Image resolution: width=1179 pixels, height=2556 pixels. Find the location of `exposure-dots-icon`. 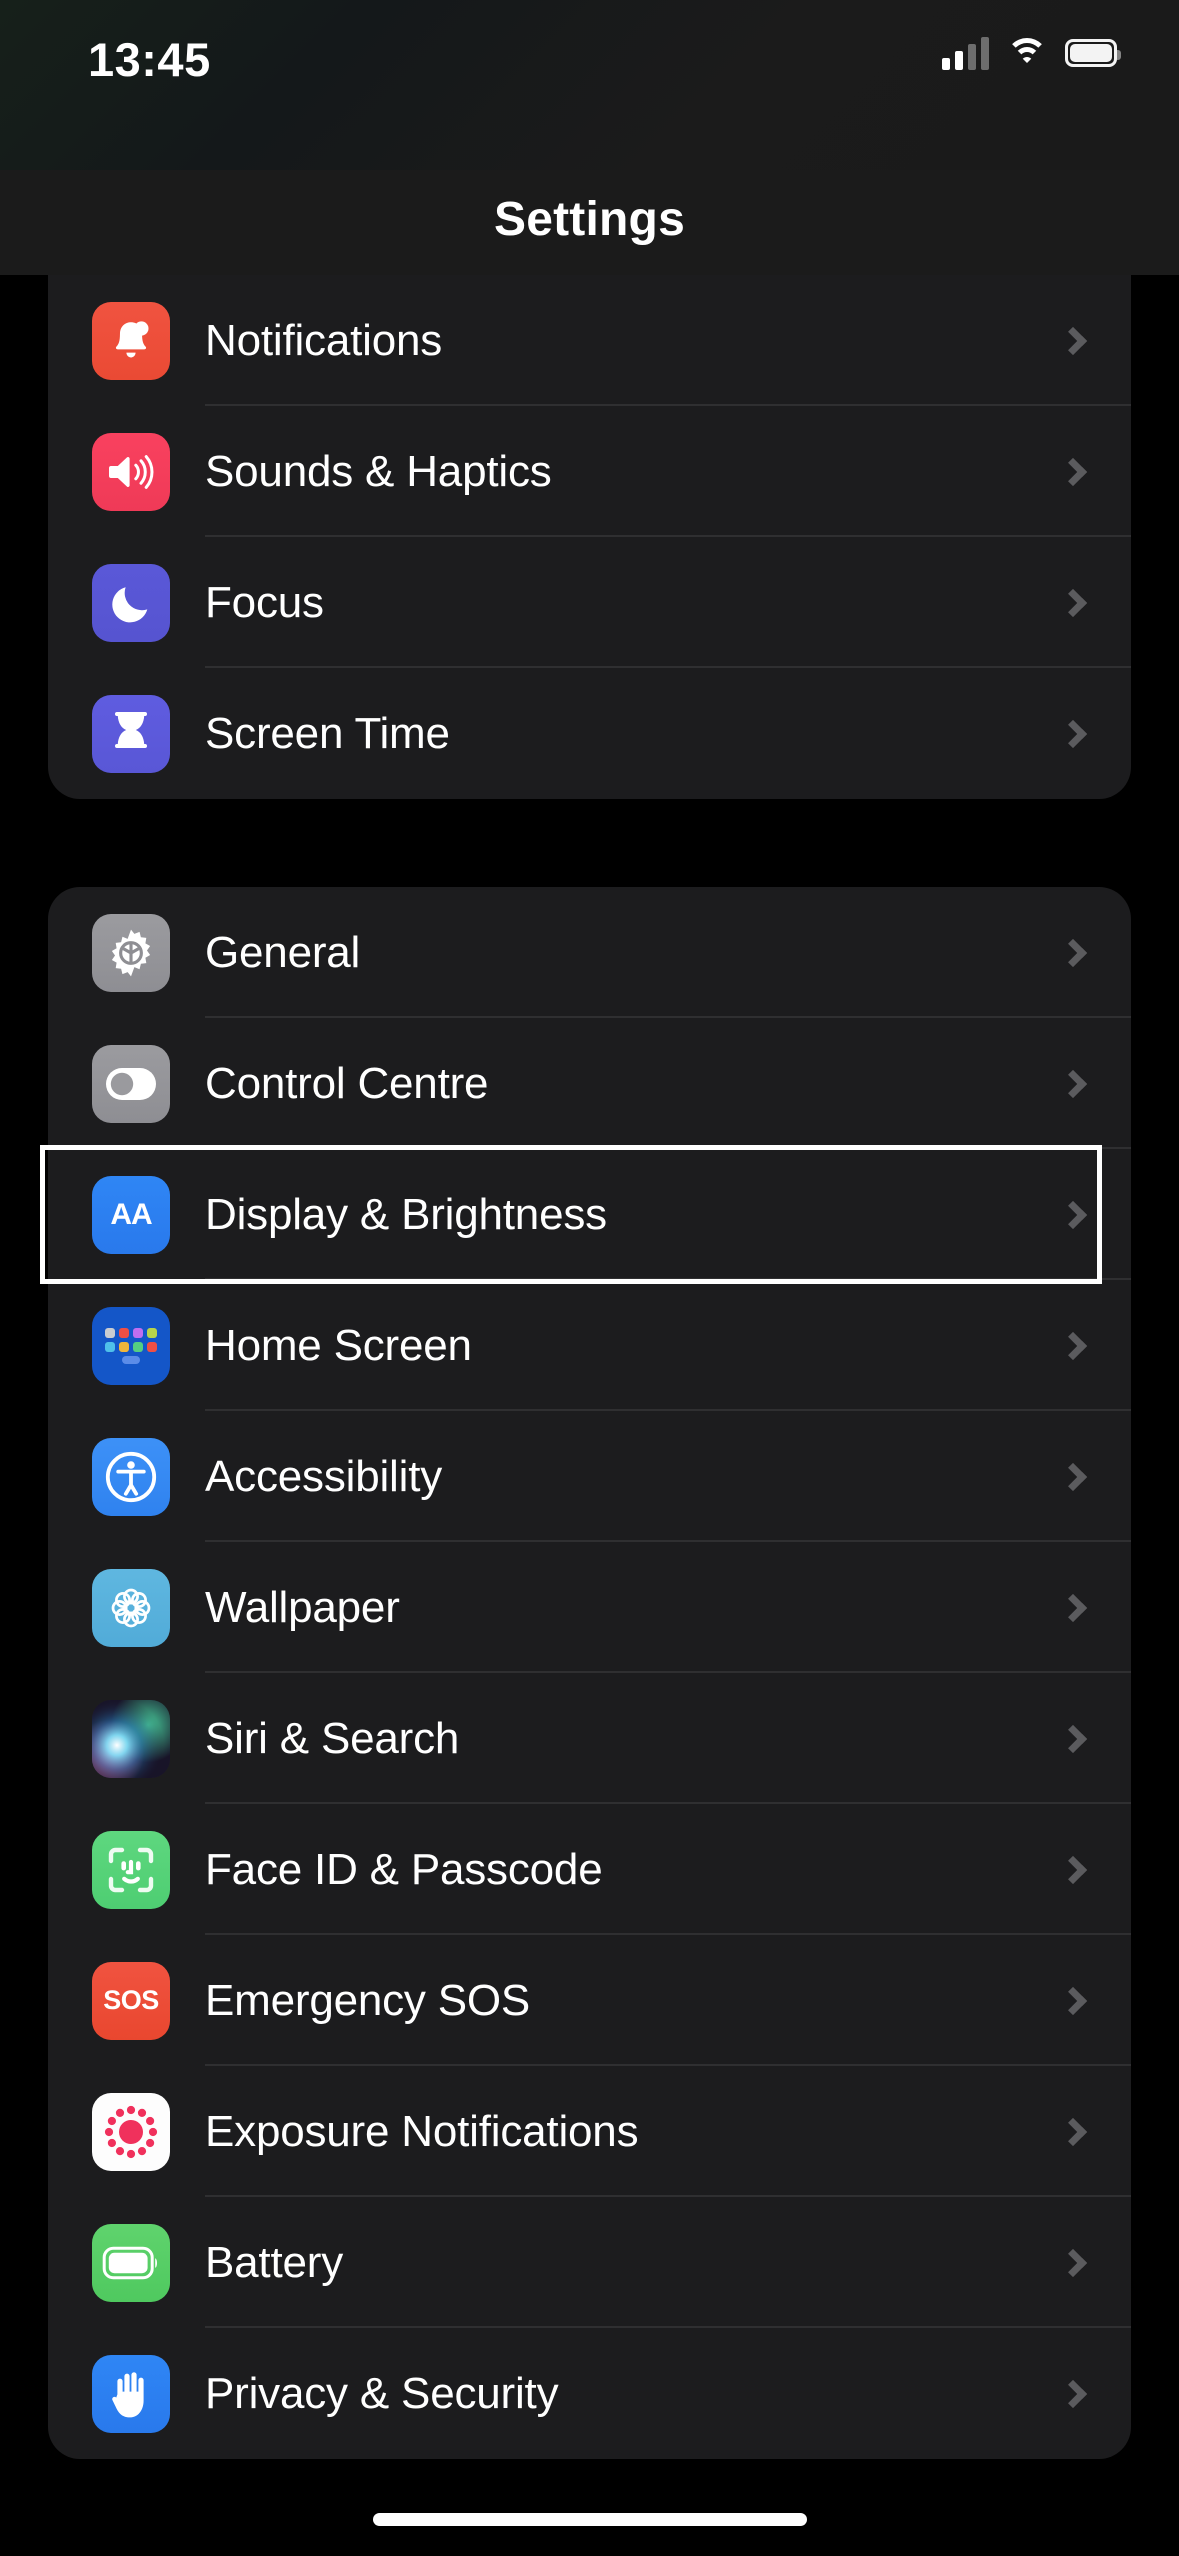

exposure-dots-icon is located at coordinates (131, 2131).